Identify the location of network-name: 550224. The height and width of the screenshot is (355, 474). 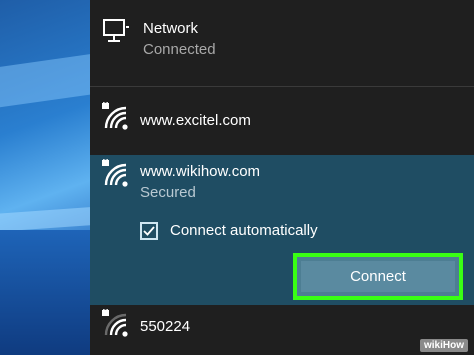
(165, 326).